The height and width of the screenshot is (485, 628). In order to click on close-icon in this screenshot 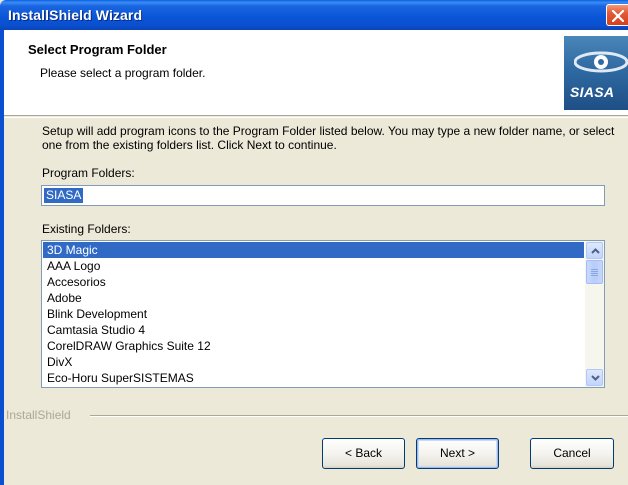, I will do `click(618, 16)`.